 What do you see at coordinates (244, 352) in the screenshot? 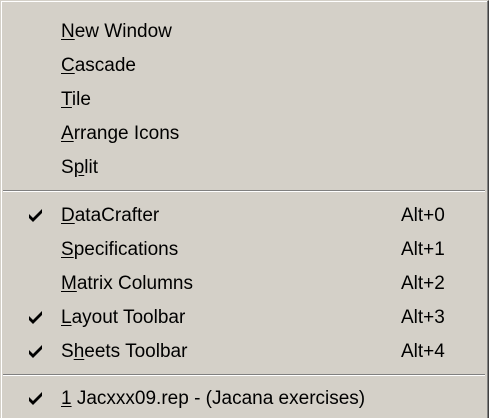
I see `menu-item-sheets-toolbar: Sheets Toolbar Alt+4` at bounding box center [244, 352].